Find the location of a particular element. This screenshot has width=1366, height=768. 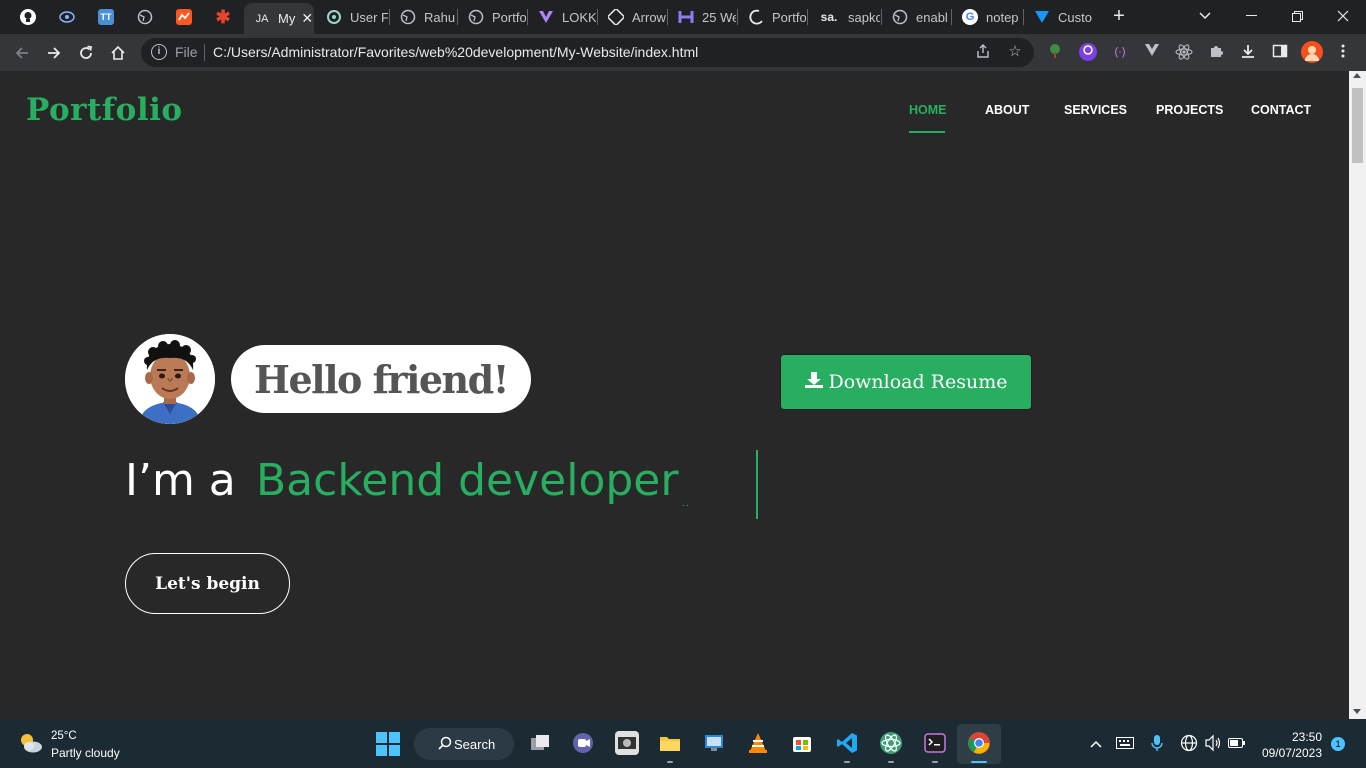

windows-start-icon is located at coordinates (388, 744).